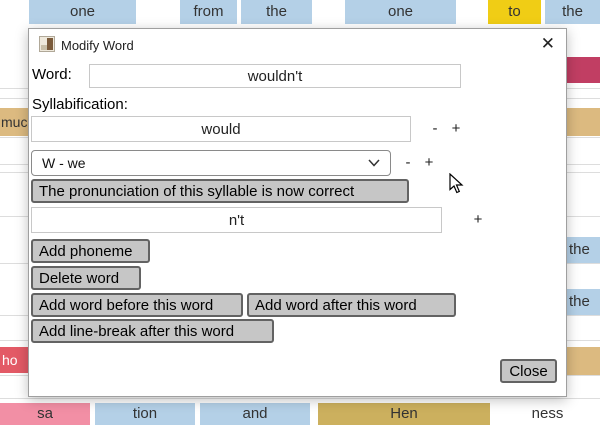  What do you see at coordinates (64, 163) in the screenshot?
I see `phoneme-select-value: W - we` at bounding box center [64, 163].